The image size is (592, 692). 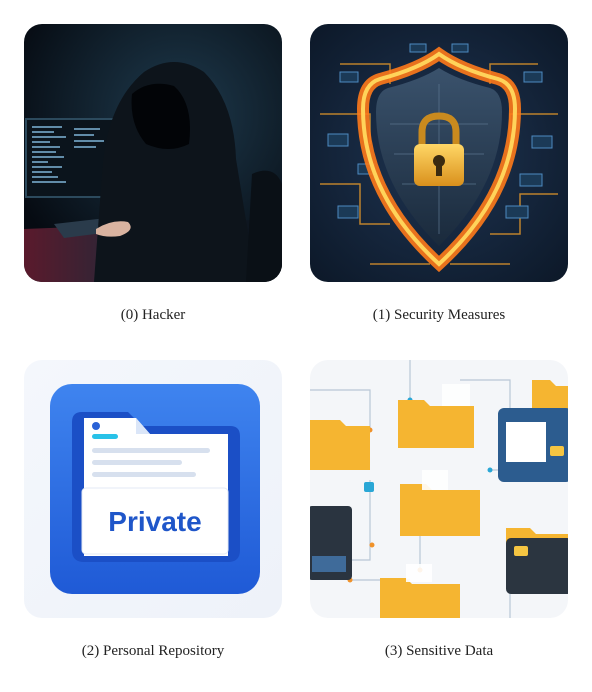 I want to click on caption-security-measures: (1) Security Measures, so click(x=439, y=315).